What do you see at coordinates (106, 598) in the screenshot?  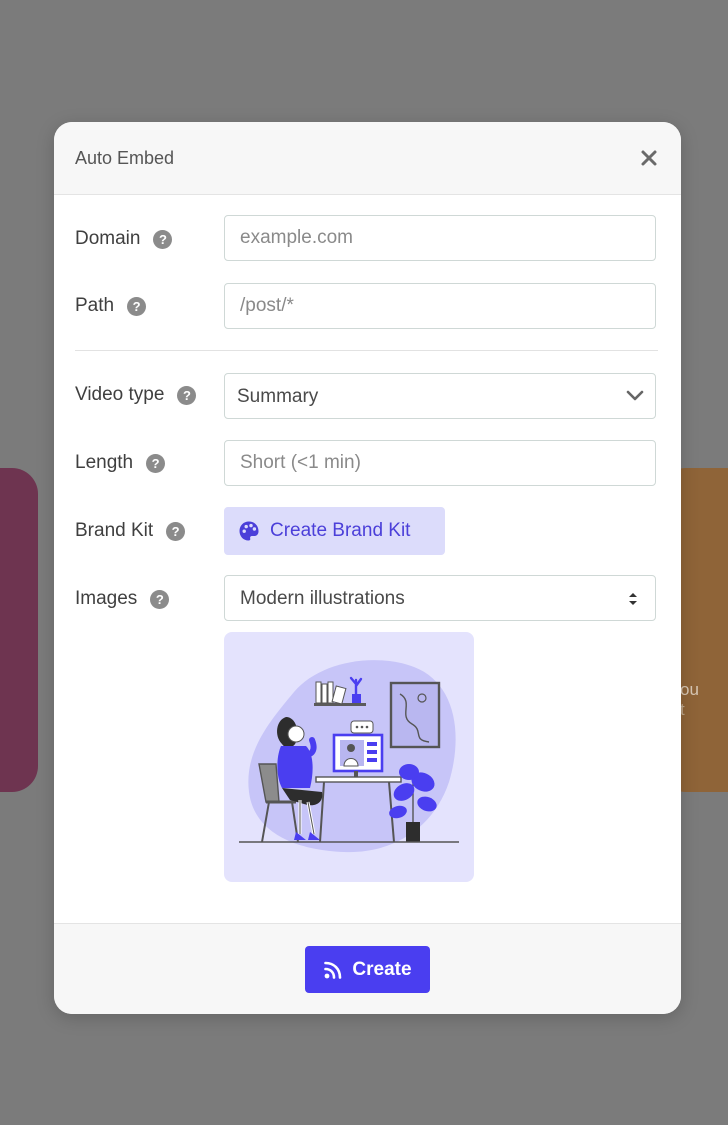 I see `images-label: Images` at bounding box center [106, 598].